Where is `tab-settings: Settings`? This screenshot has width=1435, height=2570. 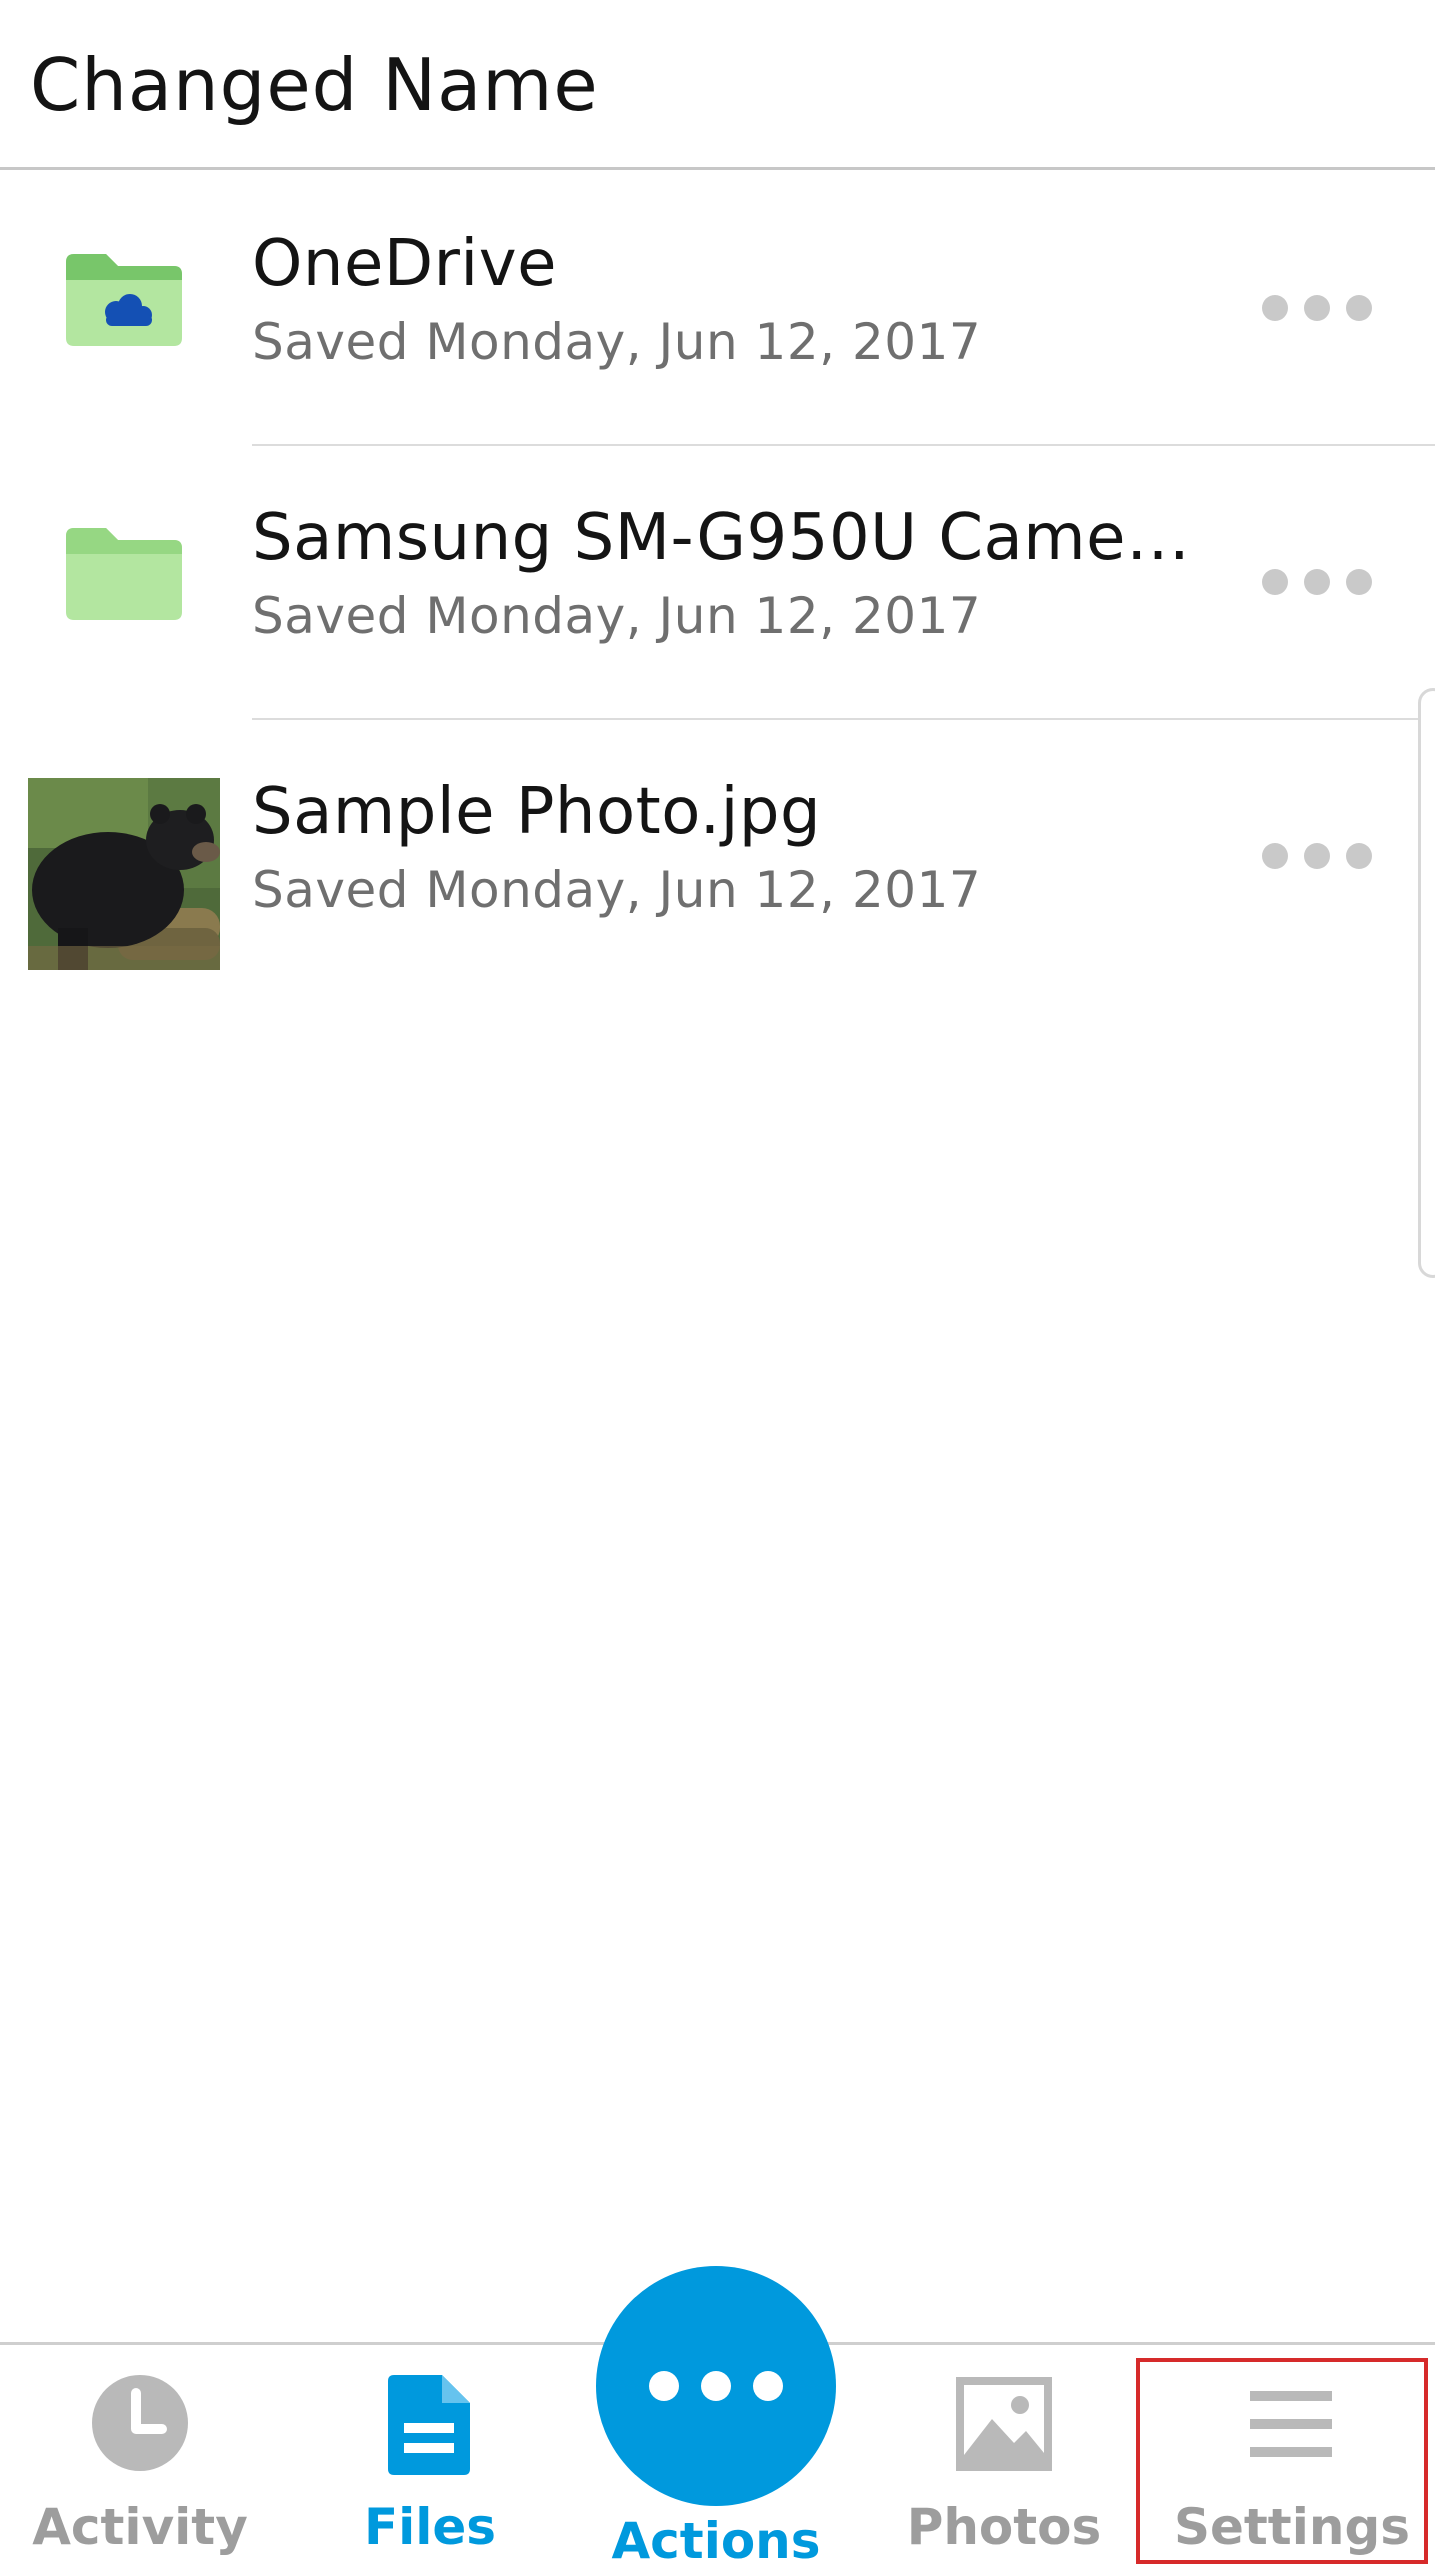
tab-settings: Settings is located at coordinates (1292, 2457).